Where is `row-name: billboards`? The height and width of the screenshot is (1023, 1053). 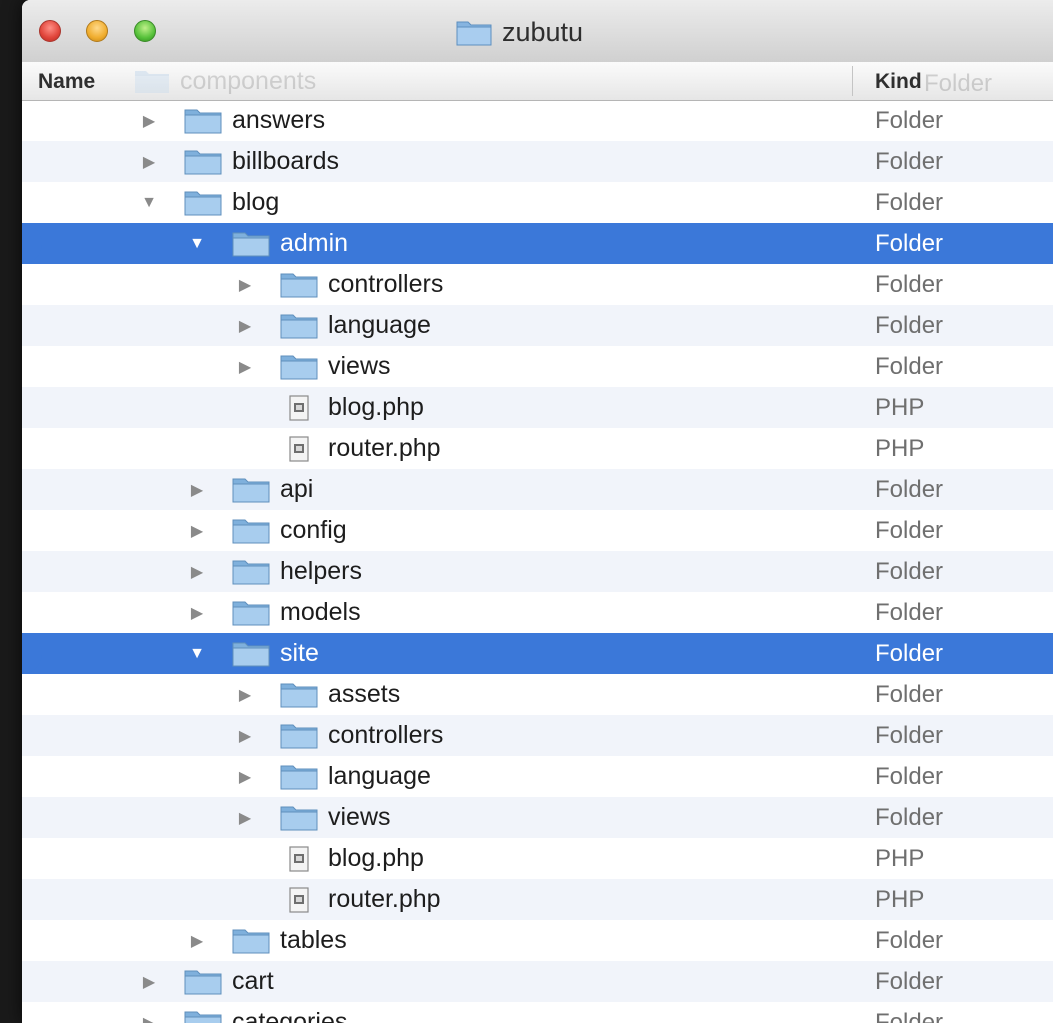
row-name: billboards is located at coordinates (286, 161).